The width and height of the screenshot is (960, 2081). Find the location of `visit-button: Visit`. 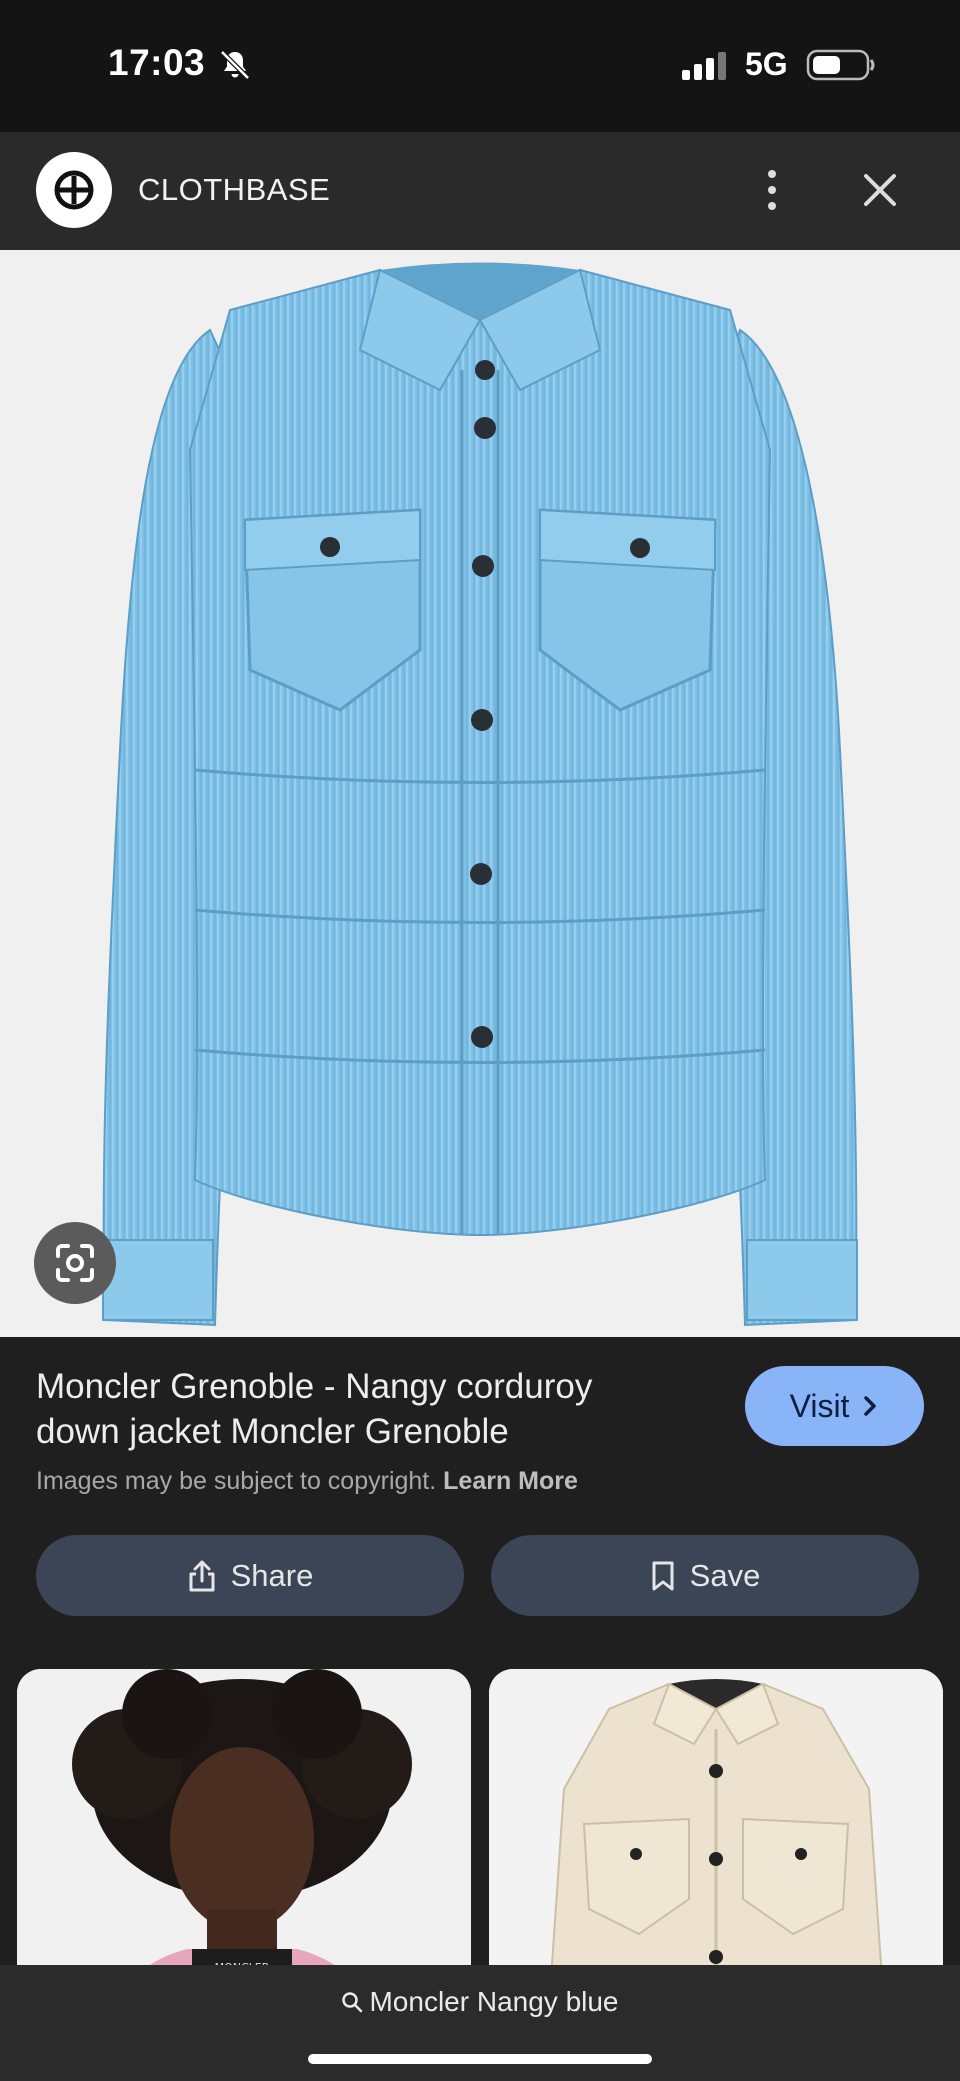

visit-button: Visit is located at coordinates (834, 1406).